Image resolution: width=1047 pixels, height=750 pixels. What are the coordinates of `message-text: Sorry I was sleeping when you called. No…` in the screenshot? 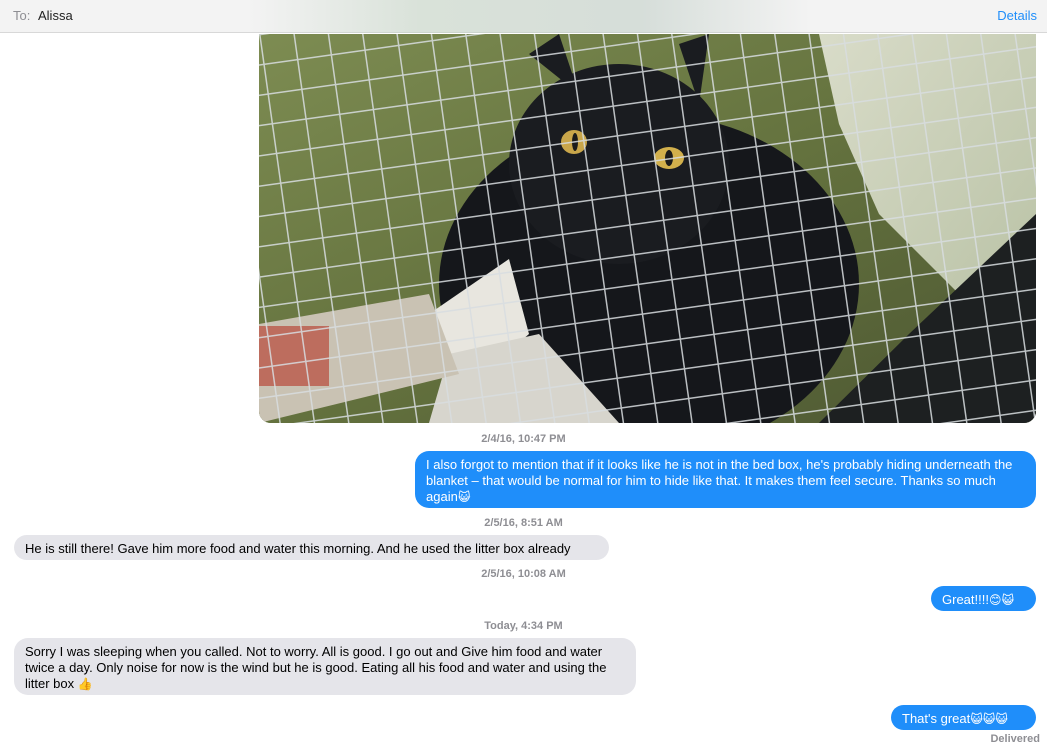 It's located at (316, 667).